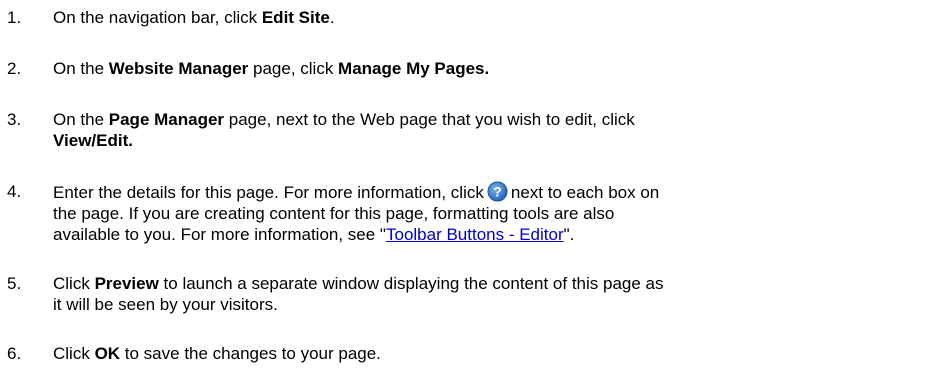 Image resolution: width=929 pixels, height=370 pixels. What do you see at coordinates (569, 234) in the screenshot?
I see `step-text-segment: ".` at bounding box center [569, 234].